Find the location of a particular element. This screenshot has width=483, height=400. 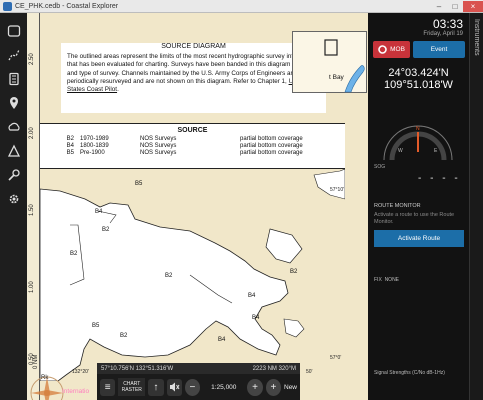

internav-text: Internatio is located at coordinates (76, 391).